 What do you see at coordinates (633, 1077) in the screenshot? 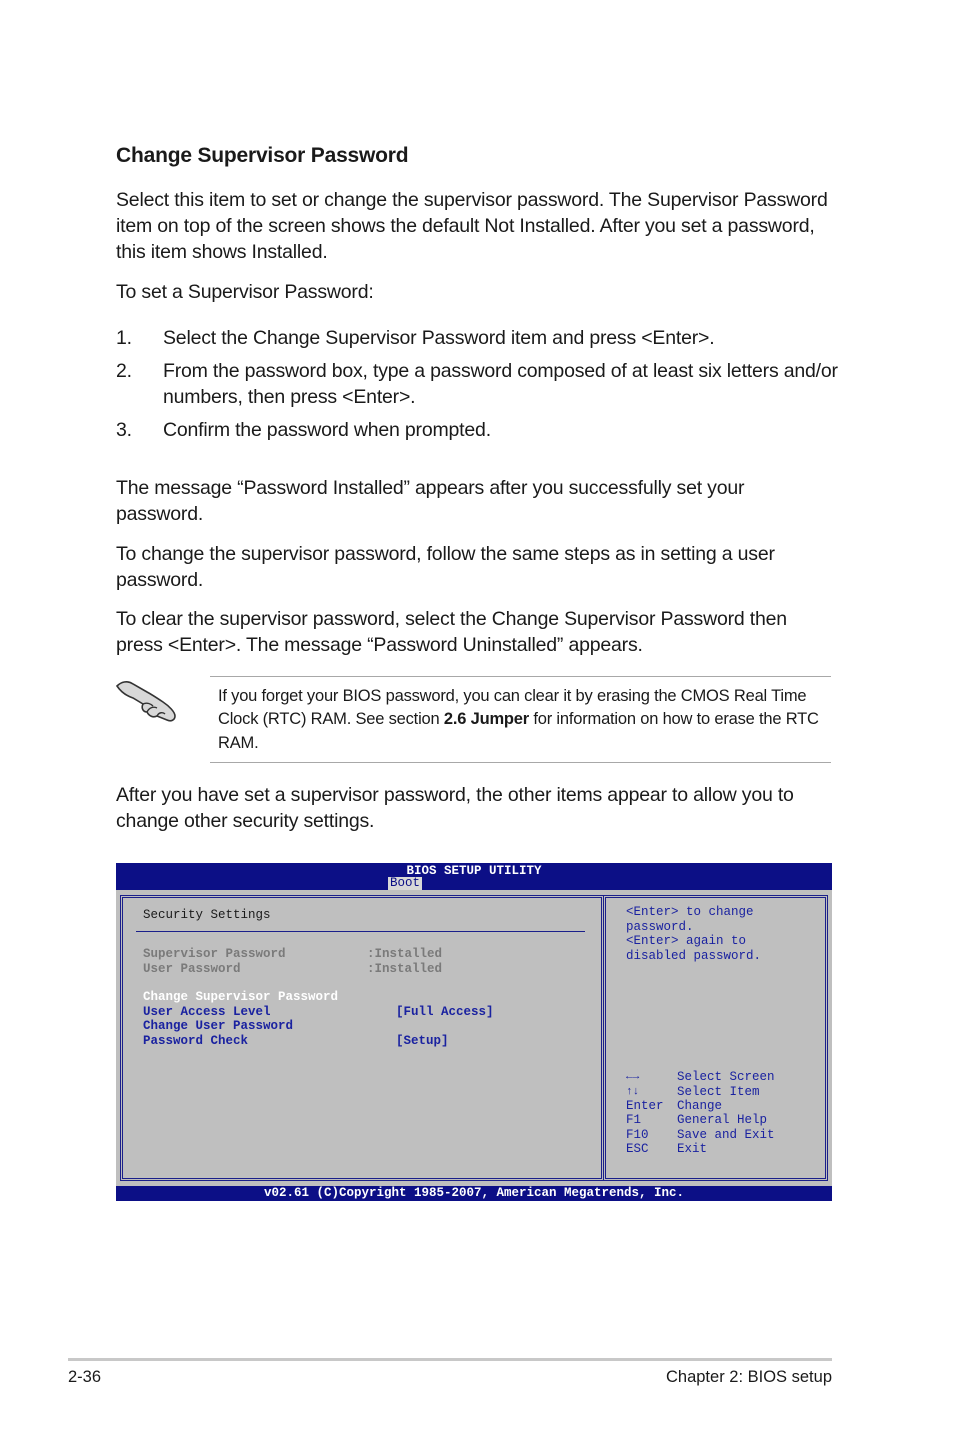
I see `left-right-arrows-icon: ←→` at bounding box center [633, 1077].